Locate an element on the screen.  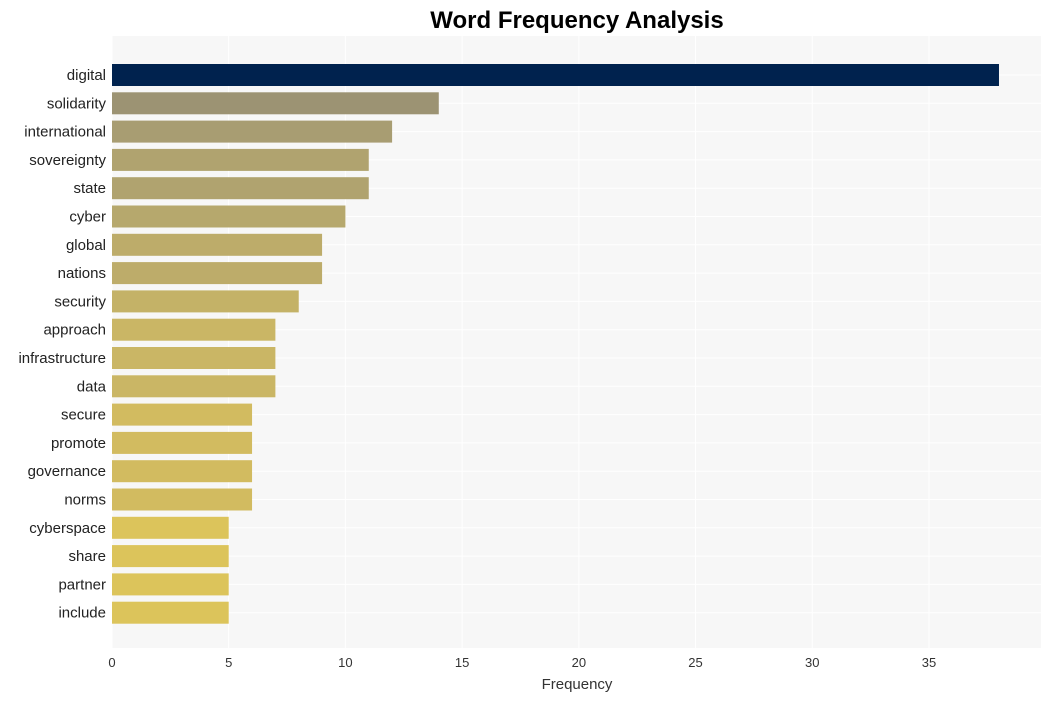
y-tick-label: state is located at coordinates (89, 188).